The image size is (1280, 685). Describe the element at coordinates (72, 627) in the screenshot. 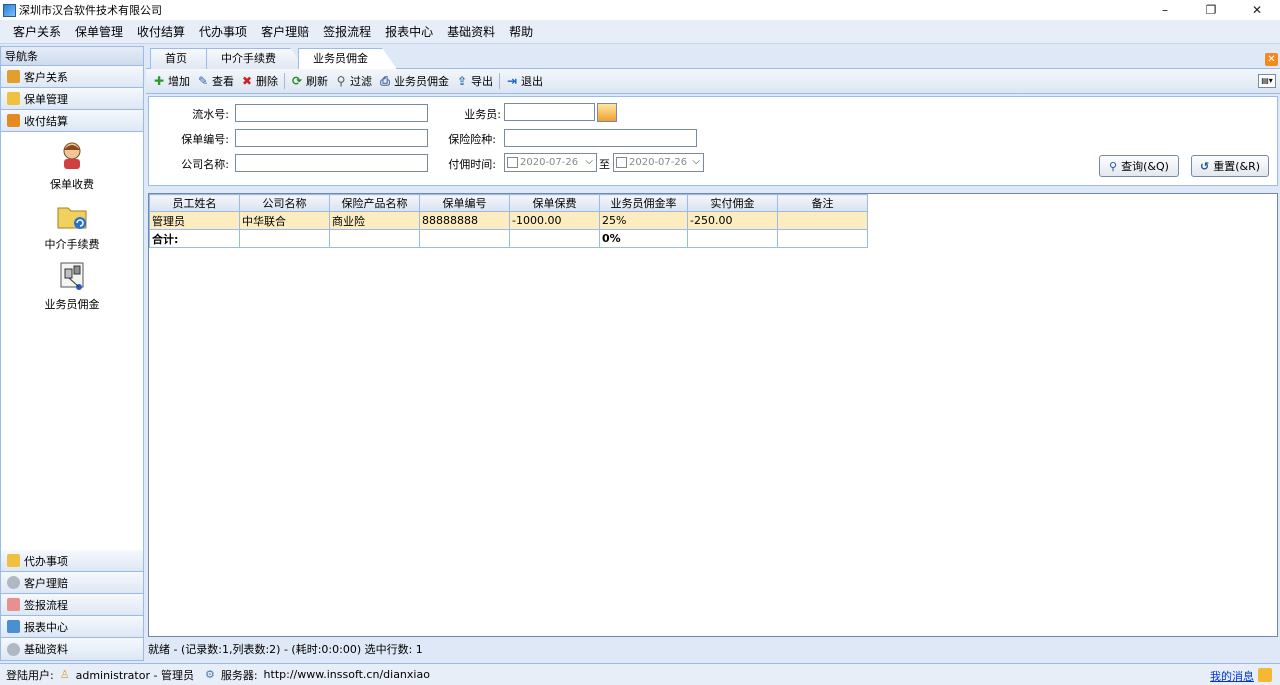

I see `nav-group-reports: 报表中心` at that location.